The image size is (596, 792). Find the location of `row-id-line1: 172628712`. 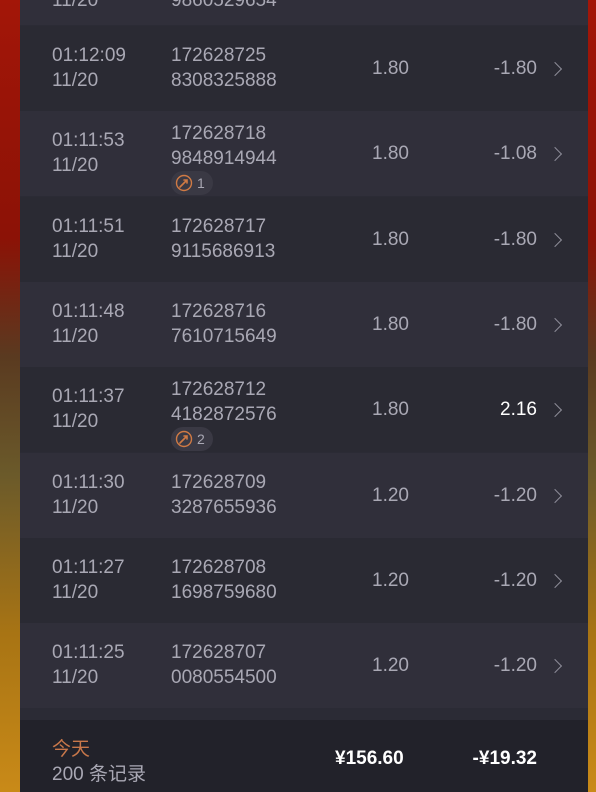

row-id-line1: 172628712 is located at coordinates (219, 390).